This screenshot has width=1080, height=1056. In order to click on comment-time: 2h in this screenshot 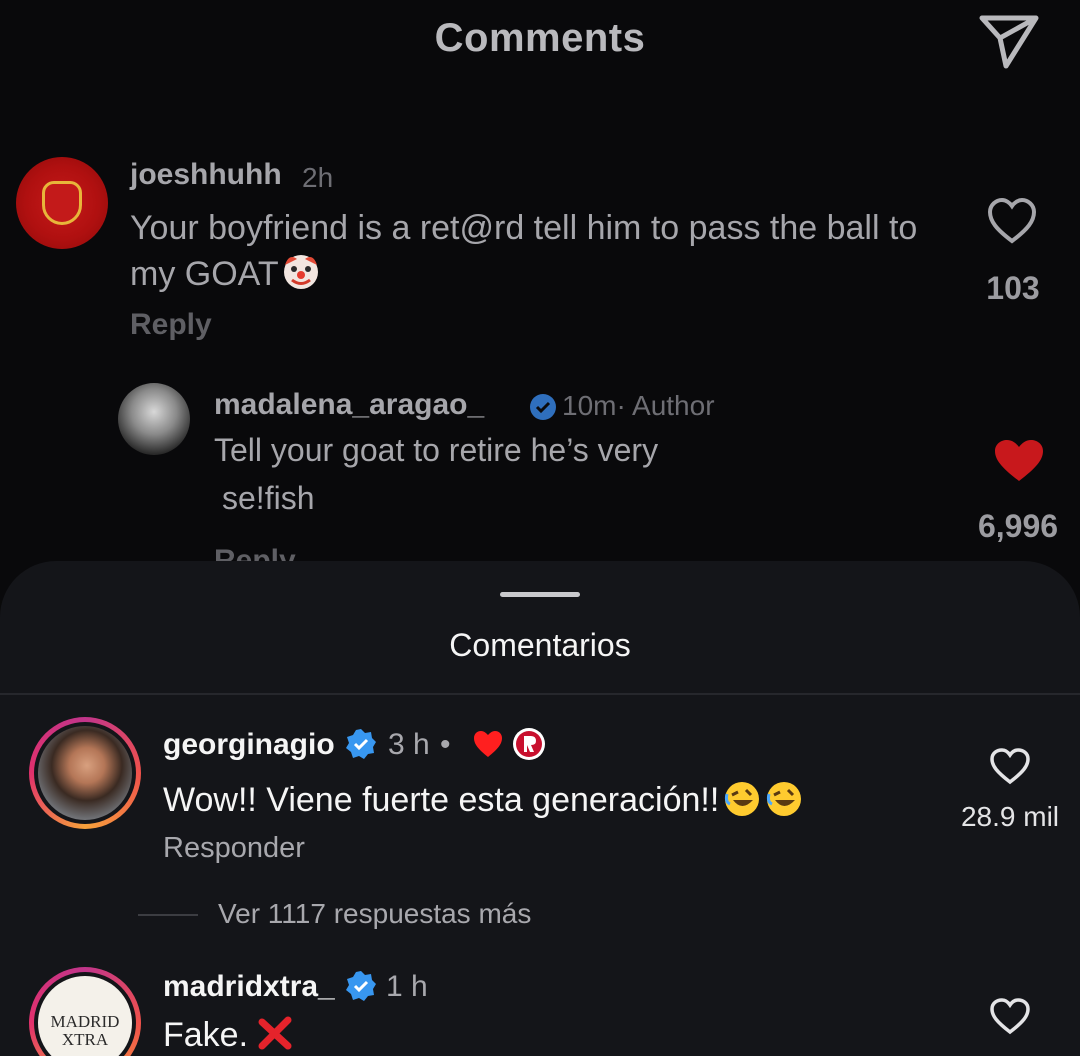, I will do `click(318, 177)`.